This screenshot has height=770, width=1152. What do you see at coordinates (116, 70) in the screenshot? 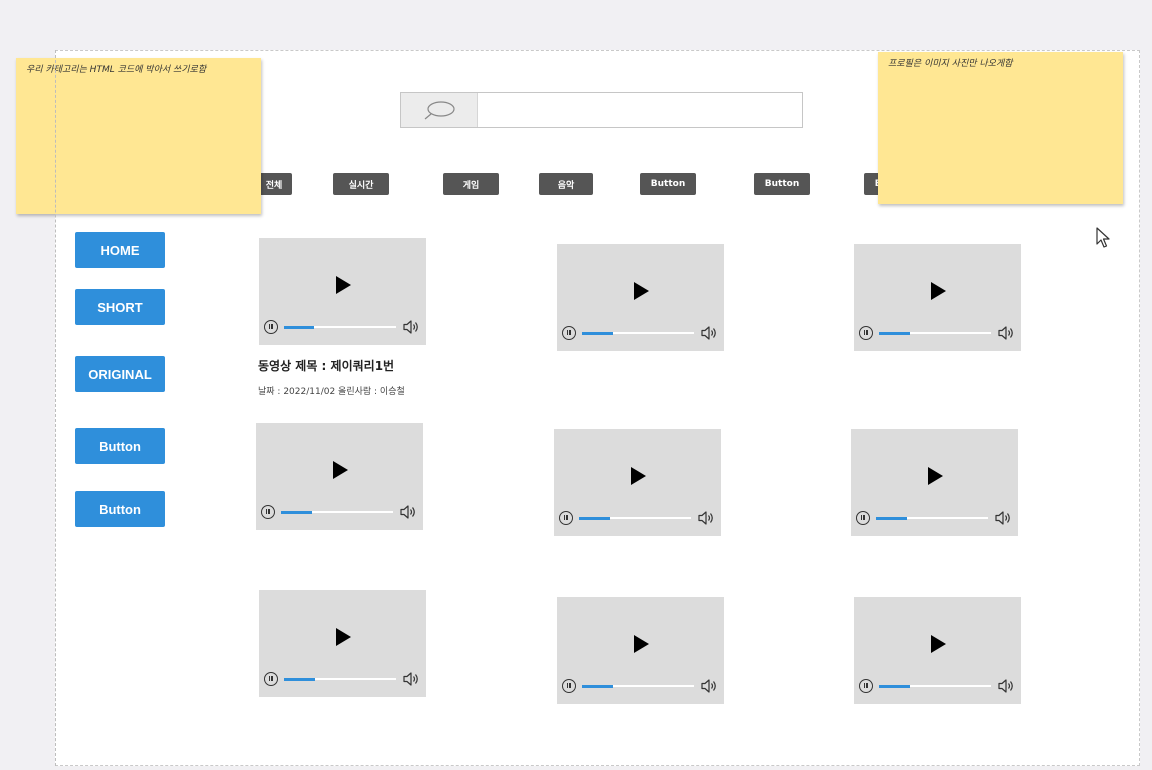
I see `sticky-note-left-text: 우리 카테고리는 HTML 코드에 박아서 쓰기로함` at bounding box center [116, 70].